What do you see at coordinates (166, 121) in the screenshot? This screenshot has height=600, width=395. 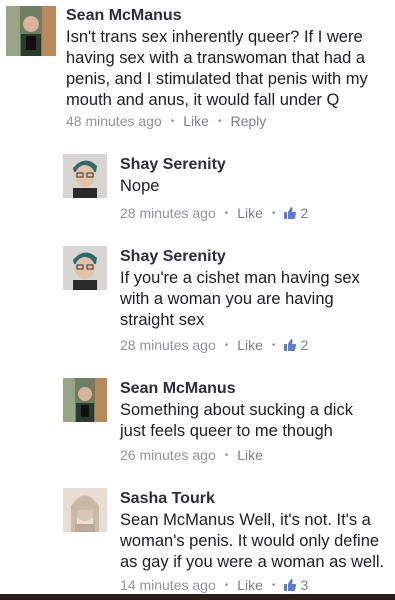 I see `comment-meta: 48 minutes ago • Like • Reply` at bounding box center [166, 121].